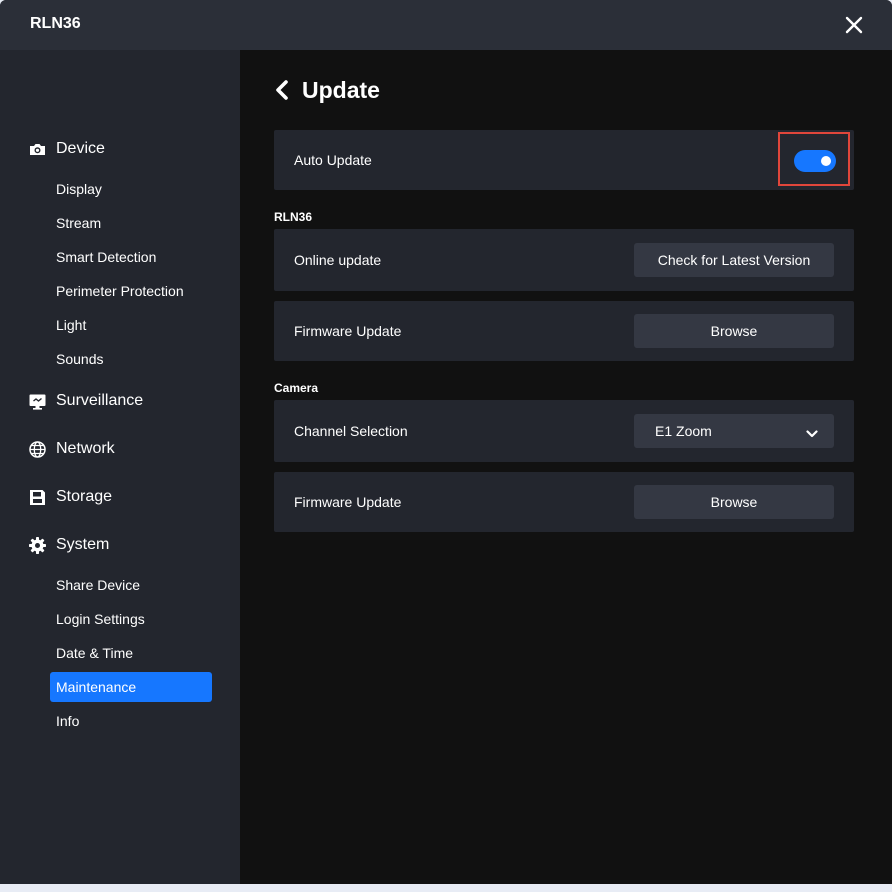 The height and width of the screenshot is (892, 892). Describe the element at coordinates (351, 431) in the screenshot. I see `channel-selection-label: Channel Selection` at that location.